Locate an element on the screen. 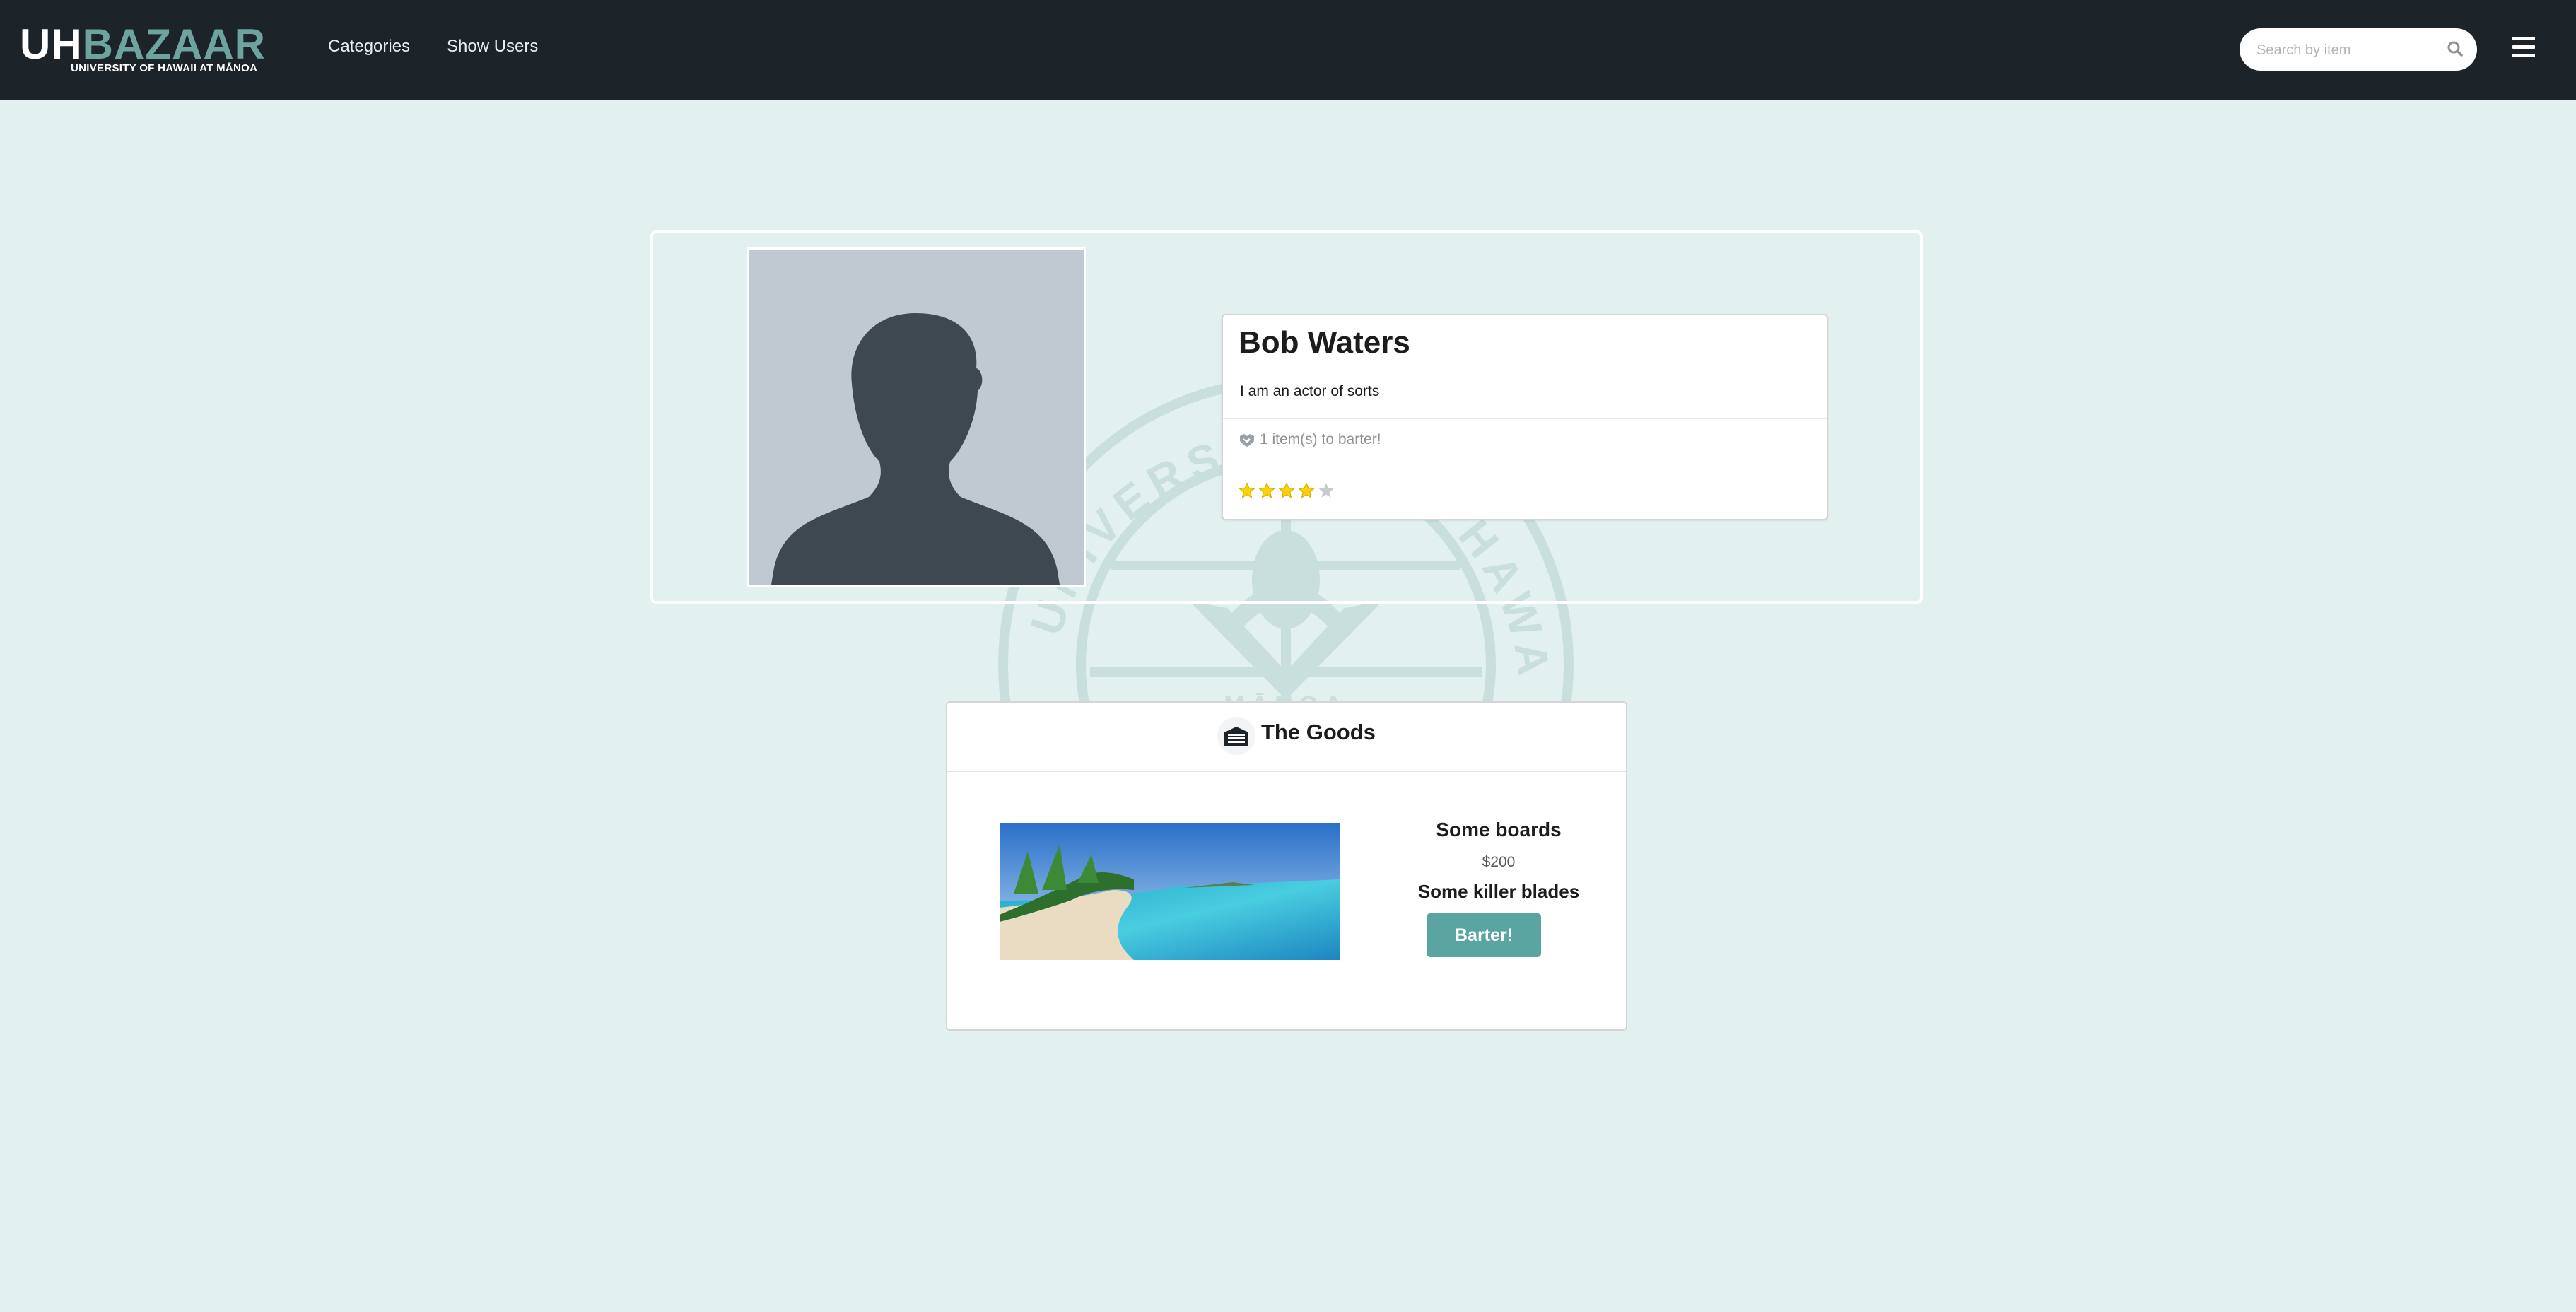 The height and width of the screenshot is (1312, 2576). divider is located at coordinates (1525, 418).